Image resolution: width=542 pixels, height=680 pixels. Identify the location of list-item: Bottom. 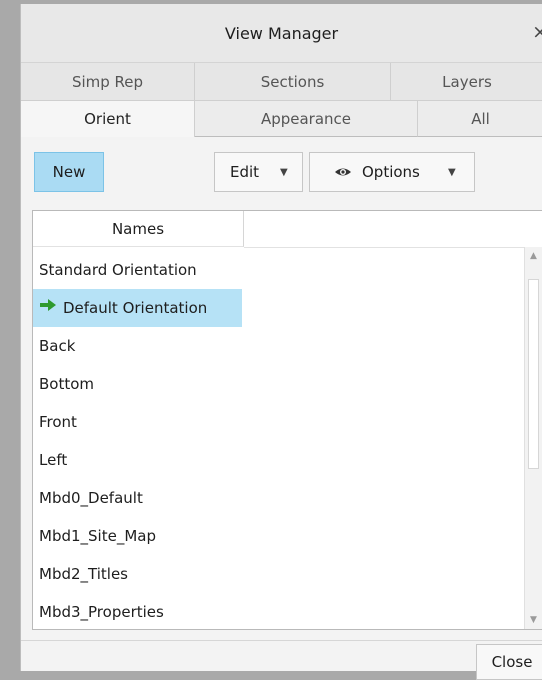
(63, 384).